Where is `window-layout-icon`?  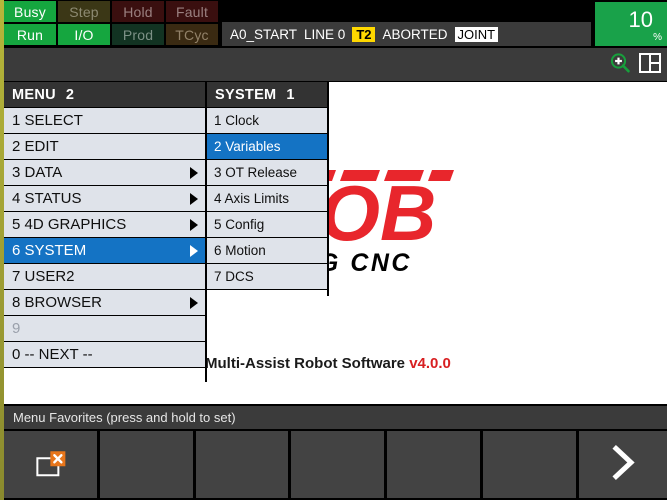 window-layout-icon is located at coordinates (650, 65).